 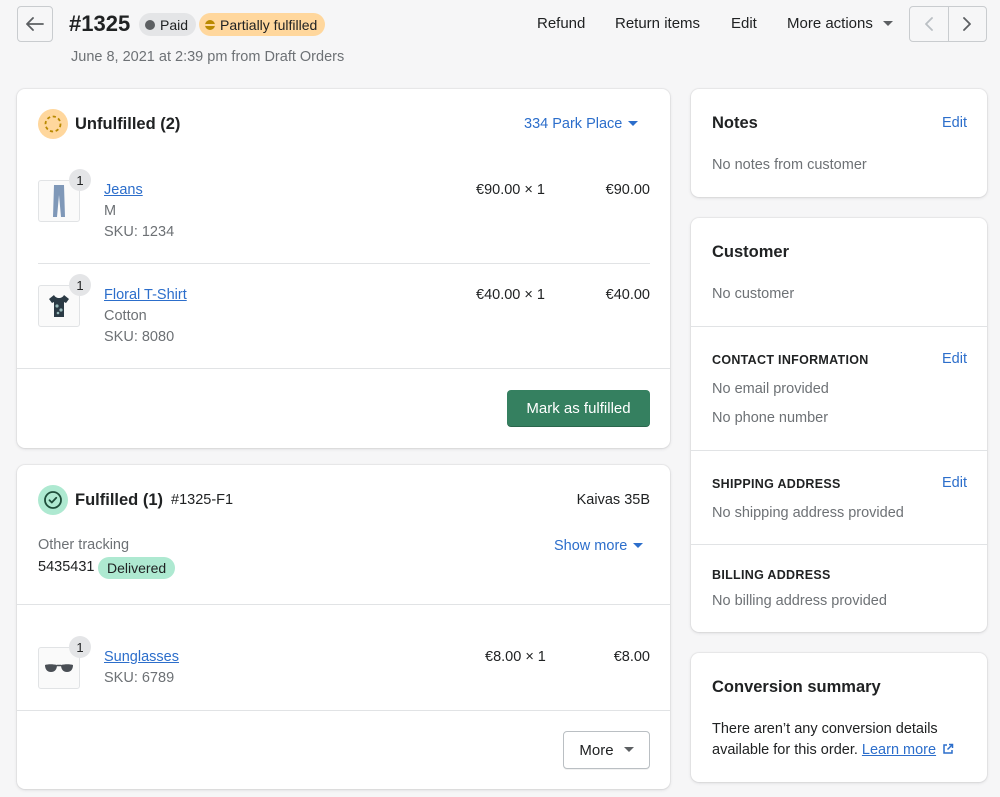 I want to click on line-total: €8.00, so click(x=631, y=657).